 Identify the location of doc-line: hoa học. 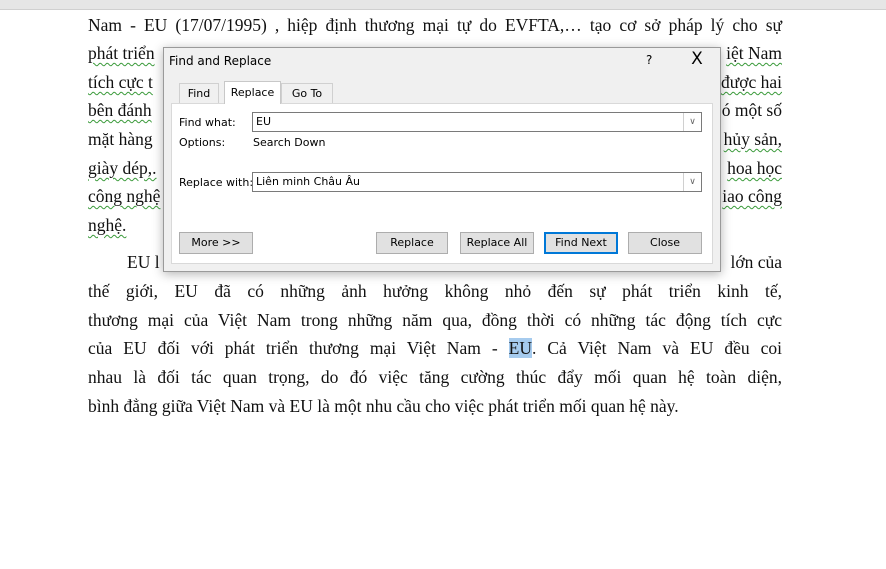
(754, 168).